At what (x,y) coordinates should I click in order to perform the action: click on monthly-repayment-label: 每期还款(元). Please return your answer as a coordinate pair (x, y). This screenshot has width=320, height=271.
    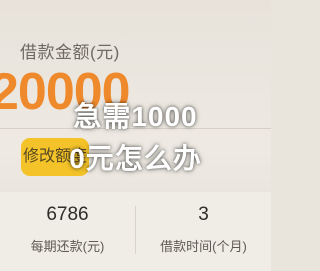
    Looking at the image, I should click on (67, 246).